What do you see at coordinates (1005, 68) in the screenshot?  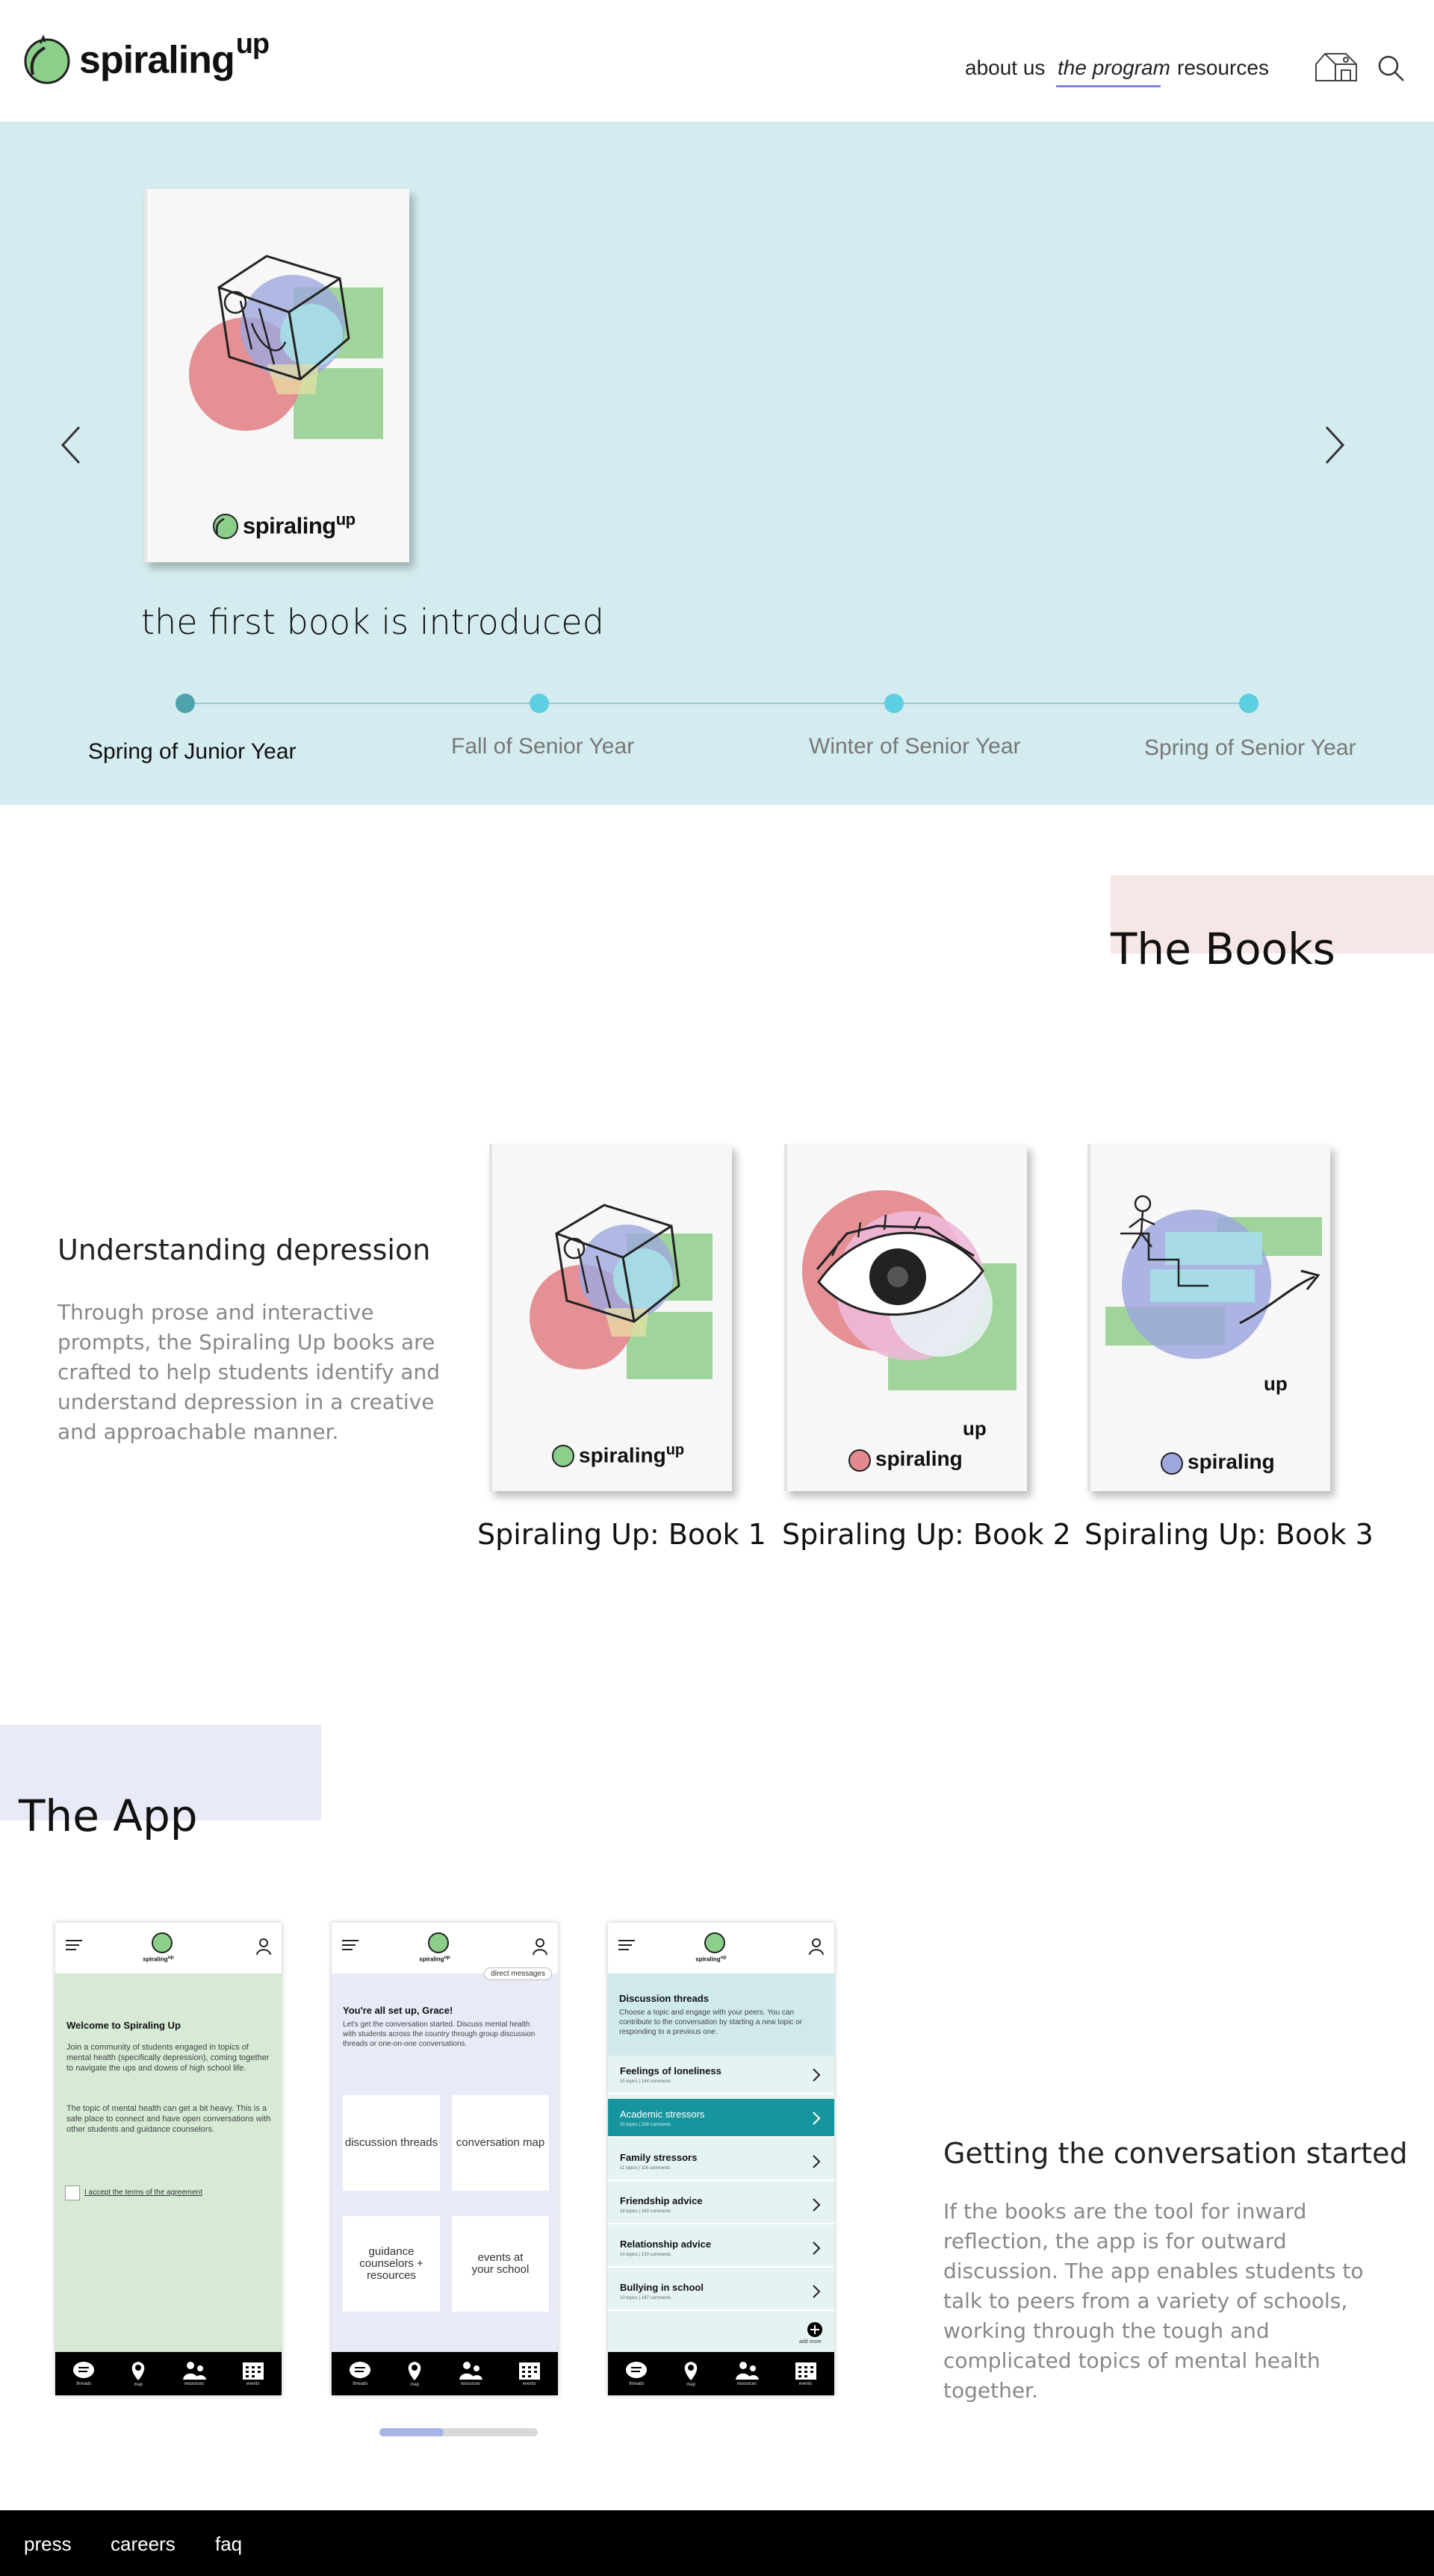 I see `nav-about-us: about us` at bounding box center [1005, 68].